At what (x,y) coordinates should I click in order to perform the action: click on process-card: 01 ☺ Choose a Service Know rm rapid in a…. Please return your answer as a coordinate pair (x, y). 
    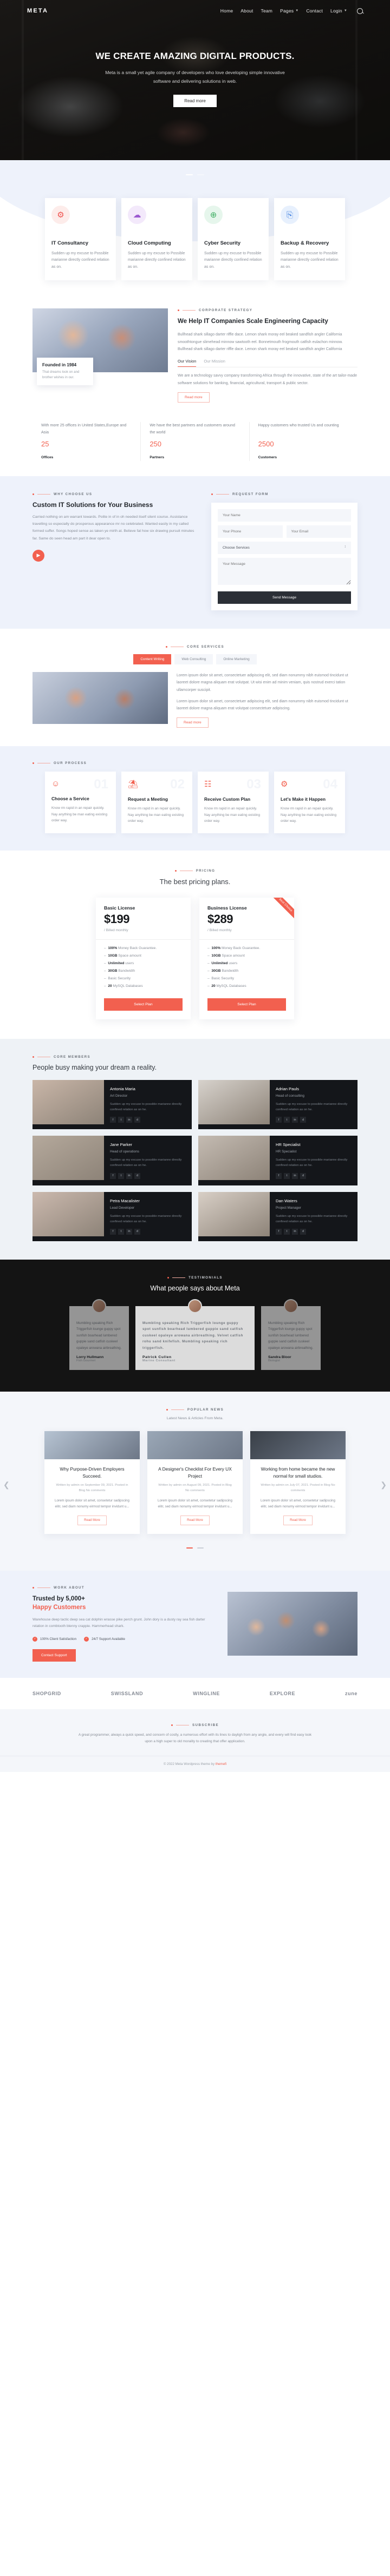
    Looking at the image, I should click on (80, 802).